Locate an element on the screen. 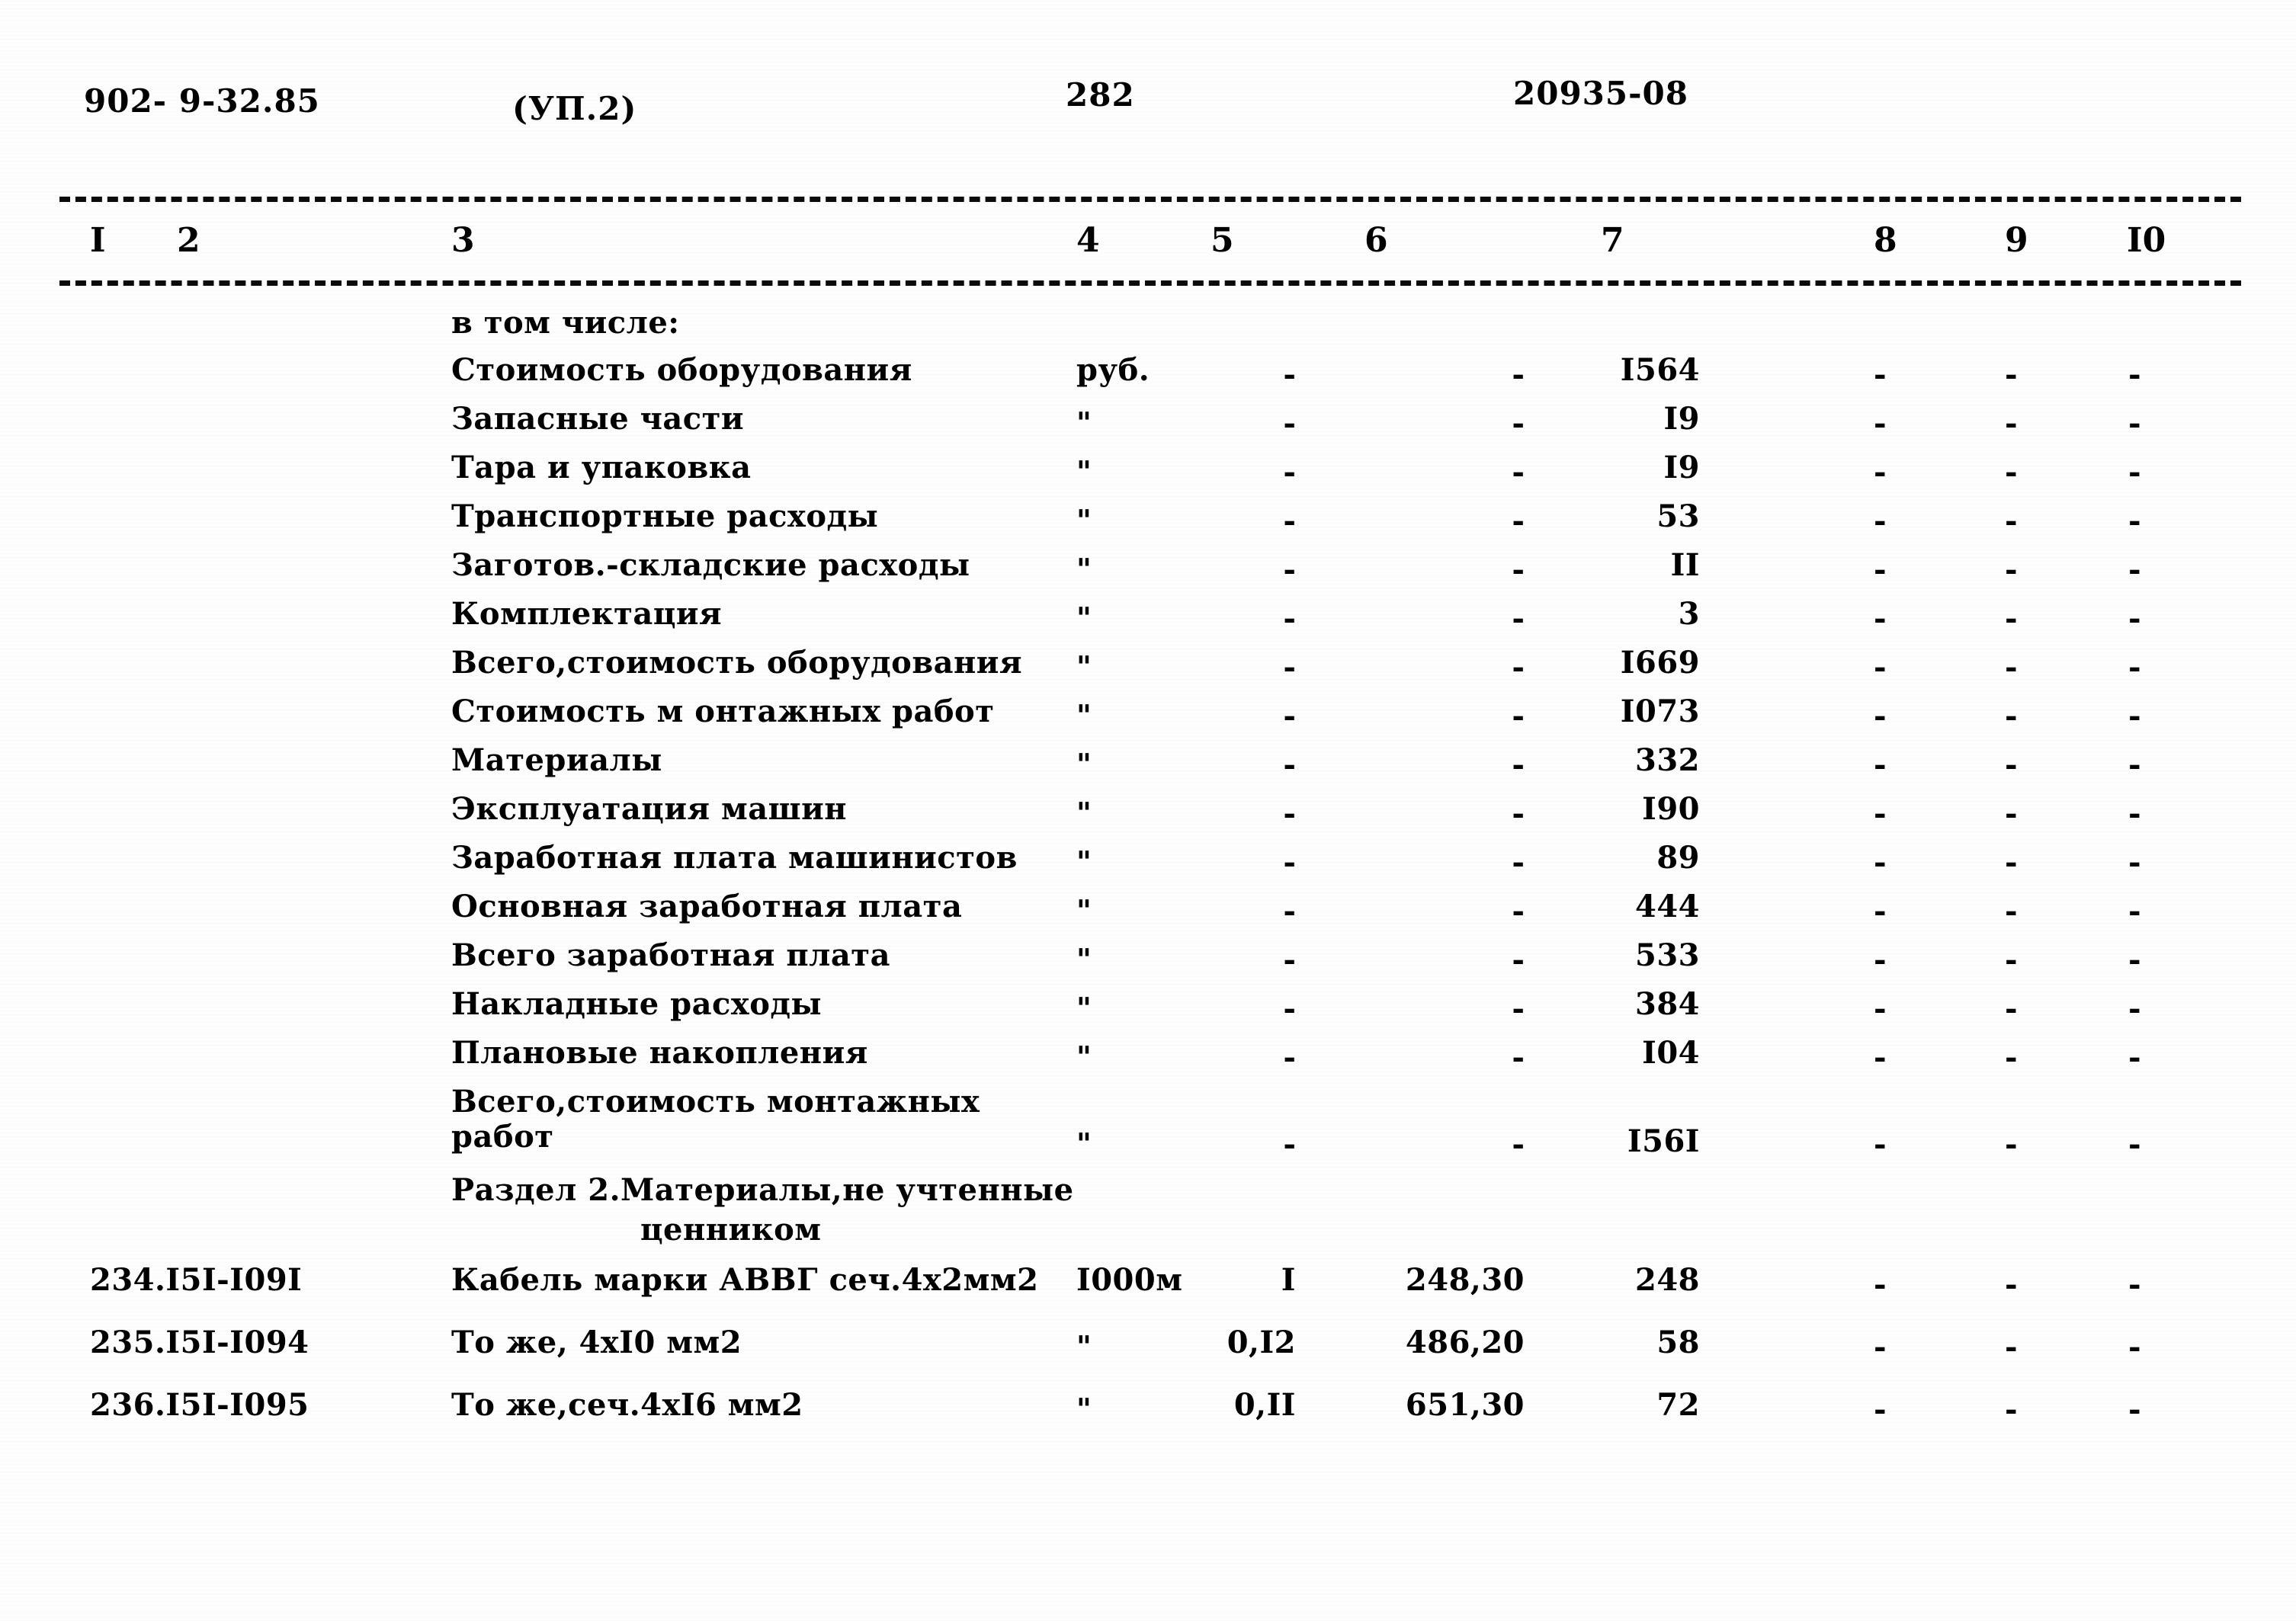 Image resolution: width=2296 pixels, height=1621 pixels. column-number-9: 9 is located at coordinates (2016, 240).